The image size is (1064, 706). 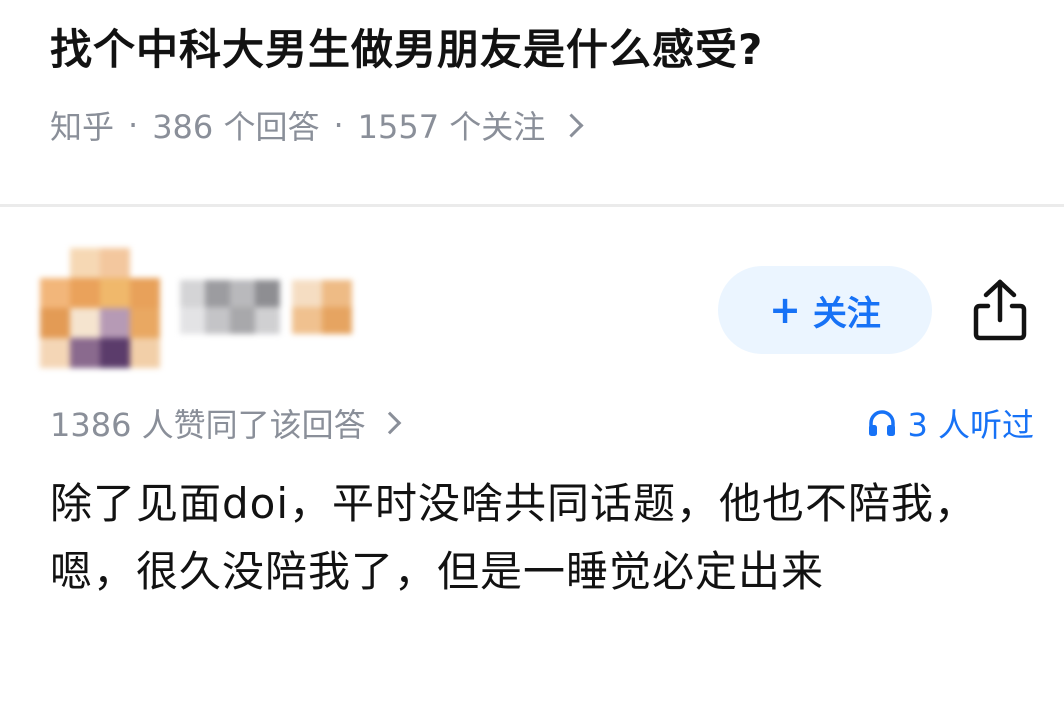 I want to click on section-divider, so click(x=532, y=205).